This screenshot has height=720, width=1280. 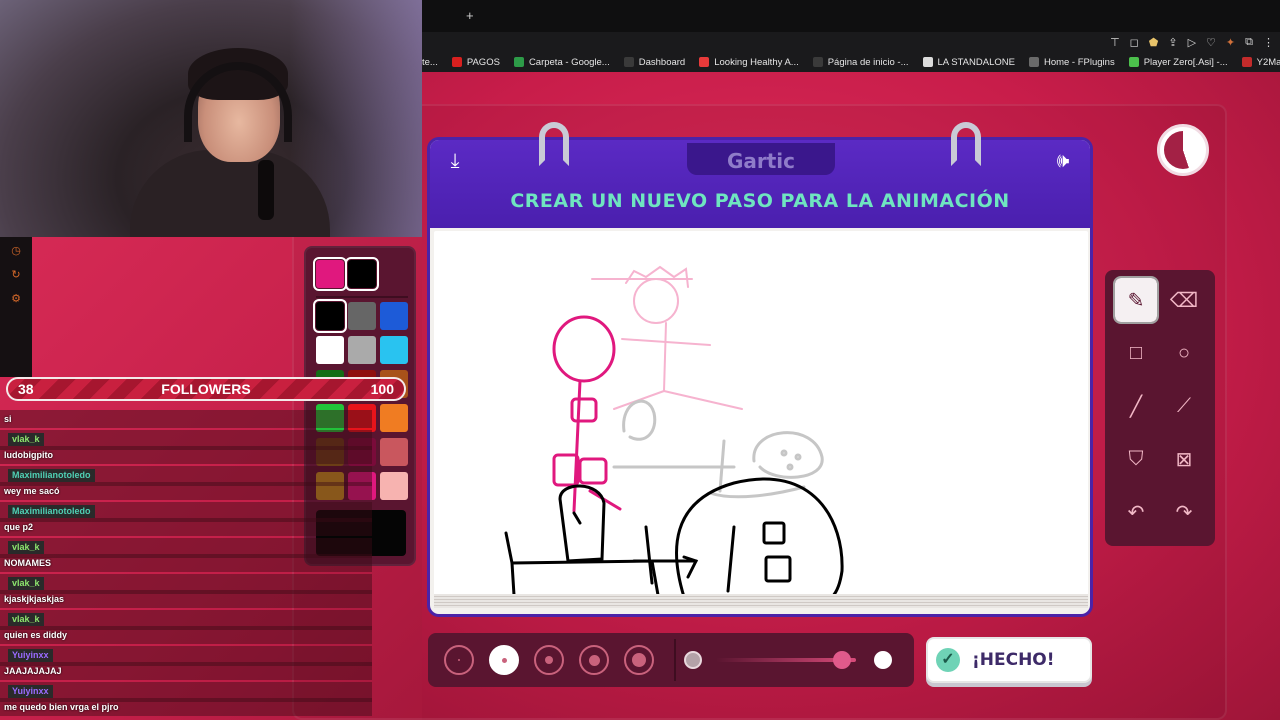 I want to click on gear-icon: ⚙, so click(x=16, y=299).